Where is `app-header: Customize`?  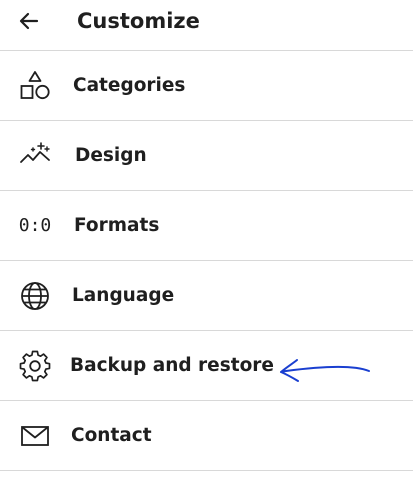 app-header: Customize is located at coordinates (206, 25).